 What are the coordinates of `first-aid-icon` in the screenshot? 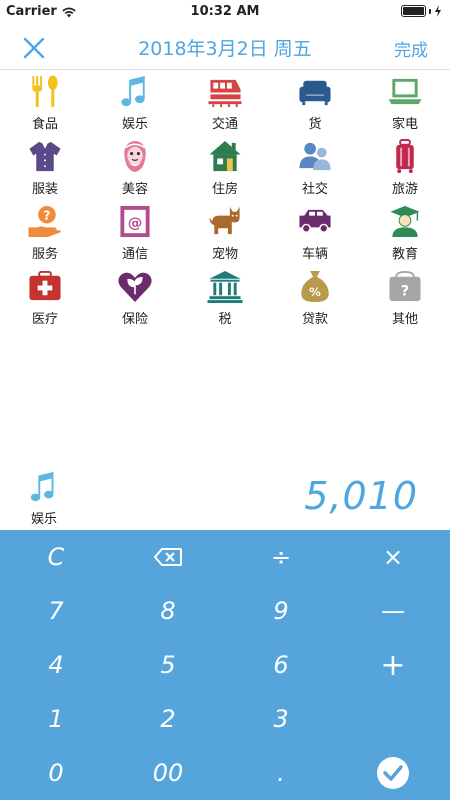 It's located at (45, 285).